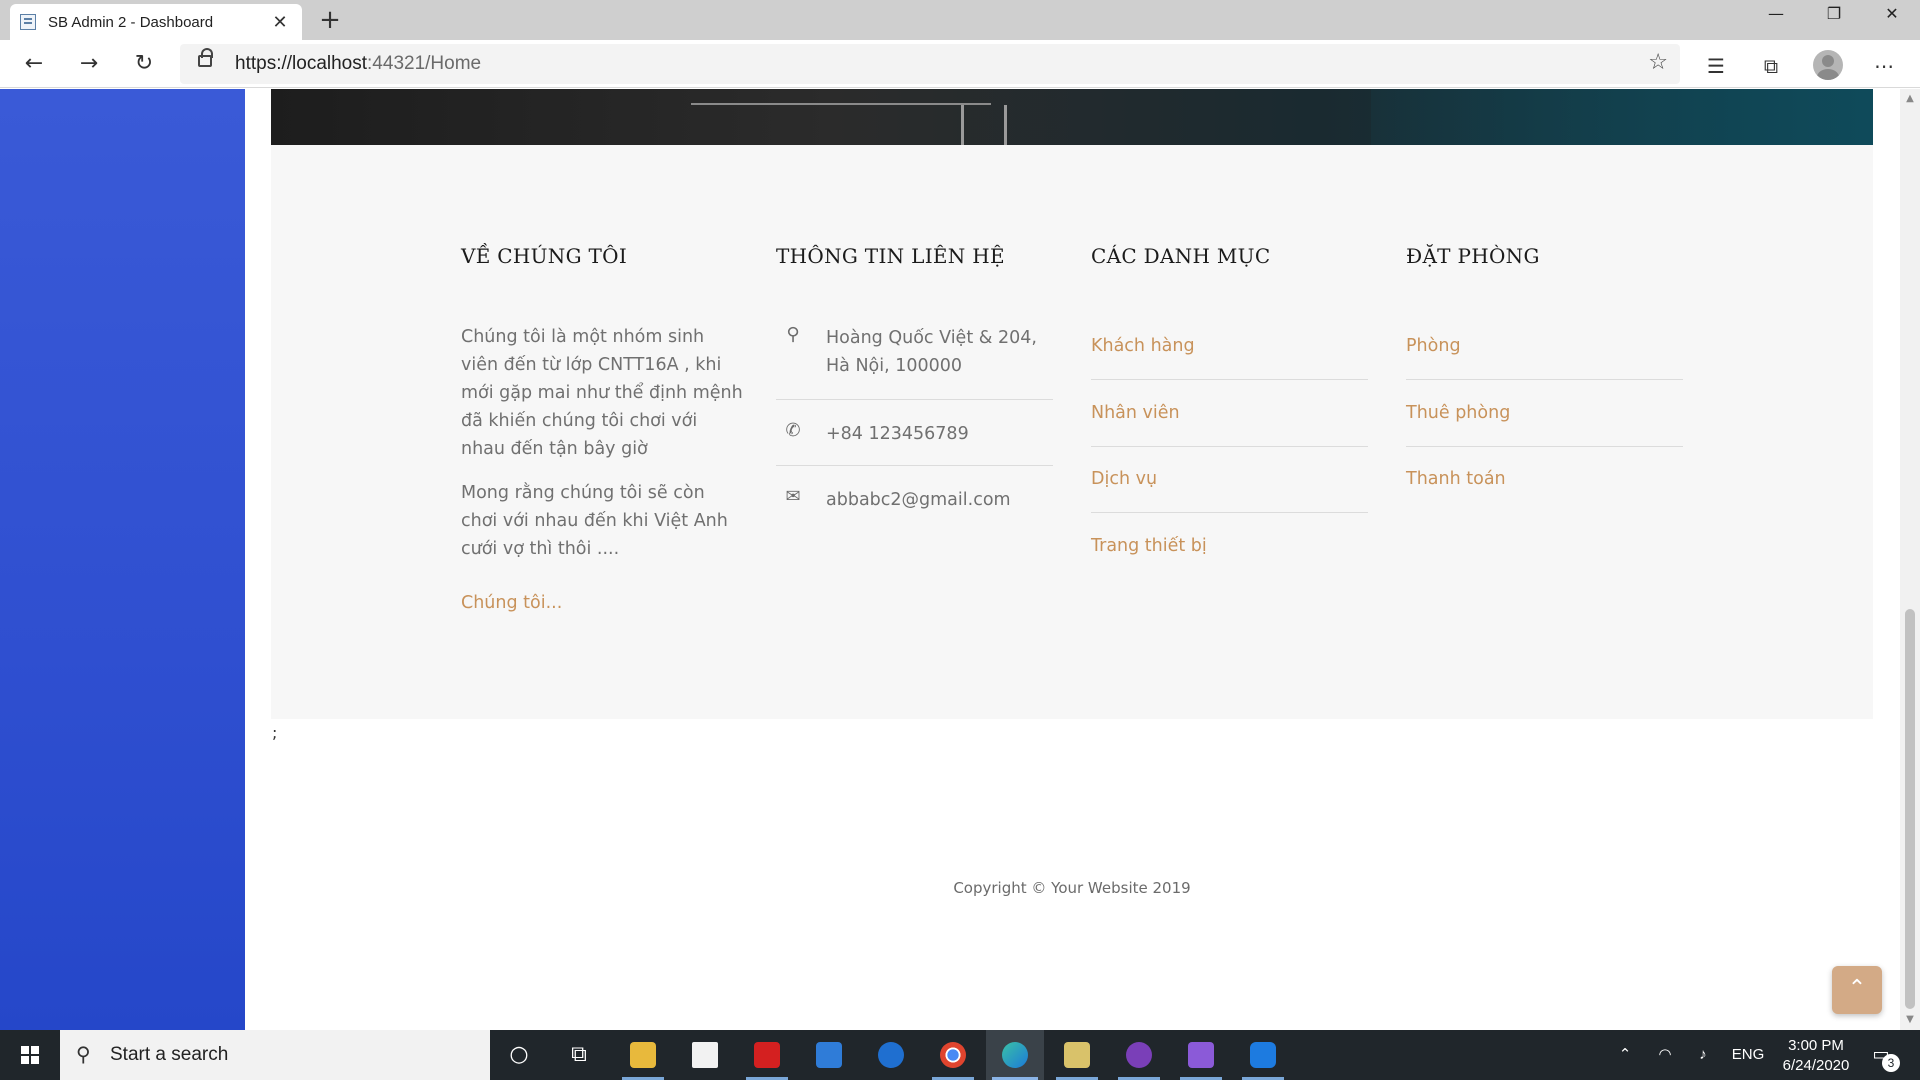 This screenshot has width=1920, height=1080. What do you see at coordinates (1816, 1056) in the screenshot?
I see `taskbar-clock: 3:00 PM 6/24/2020` at bounding box center [1816, 1056].